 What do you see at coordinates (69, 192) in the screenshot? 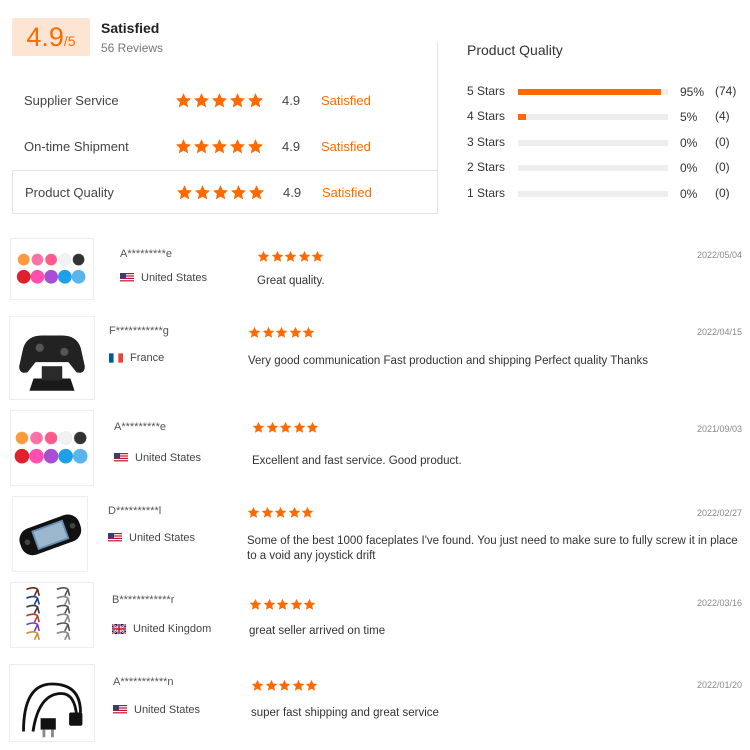
I see `rating-label: Product Quality` at bounding box center [69, 192].